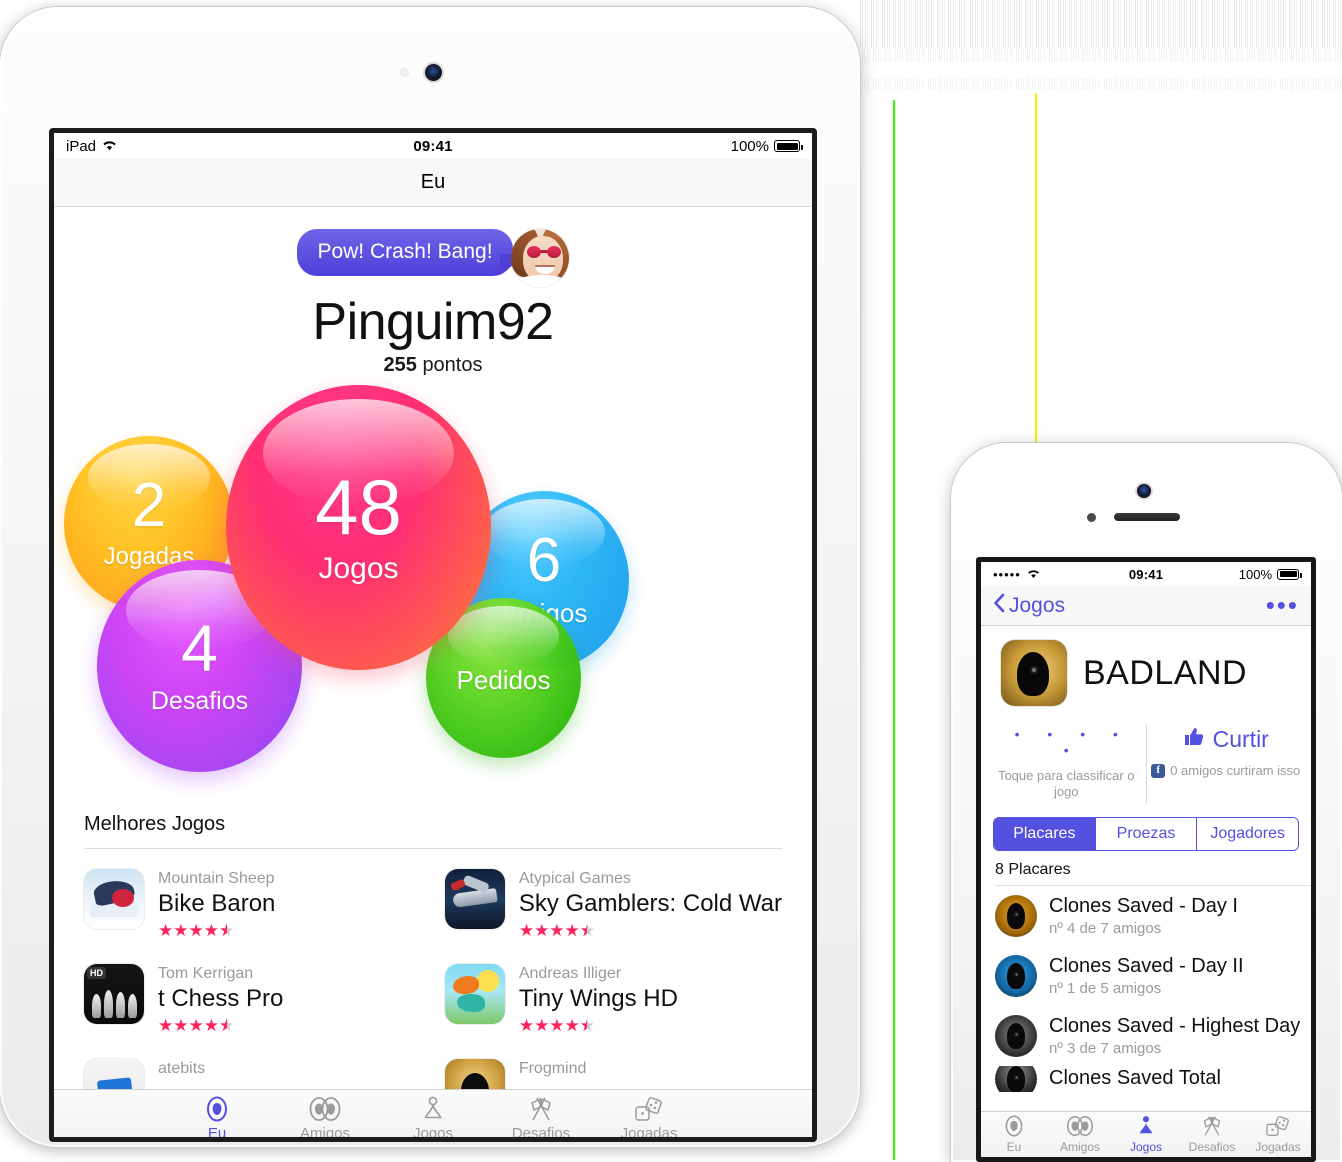  What do you see at coordinates (216, 878) in the screenshot?
I see `game-developer: Mountain Sheep` at bounding box center [216, 878].